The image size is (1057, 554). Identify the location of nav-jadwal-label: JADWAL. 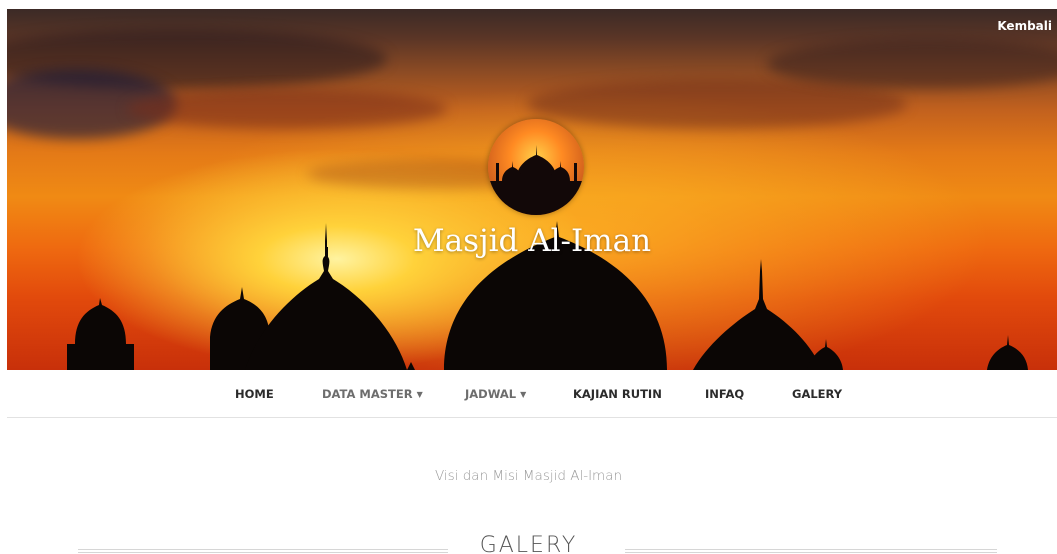
(491, 394).